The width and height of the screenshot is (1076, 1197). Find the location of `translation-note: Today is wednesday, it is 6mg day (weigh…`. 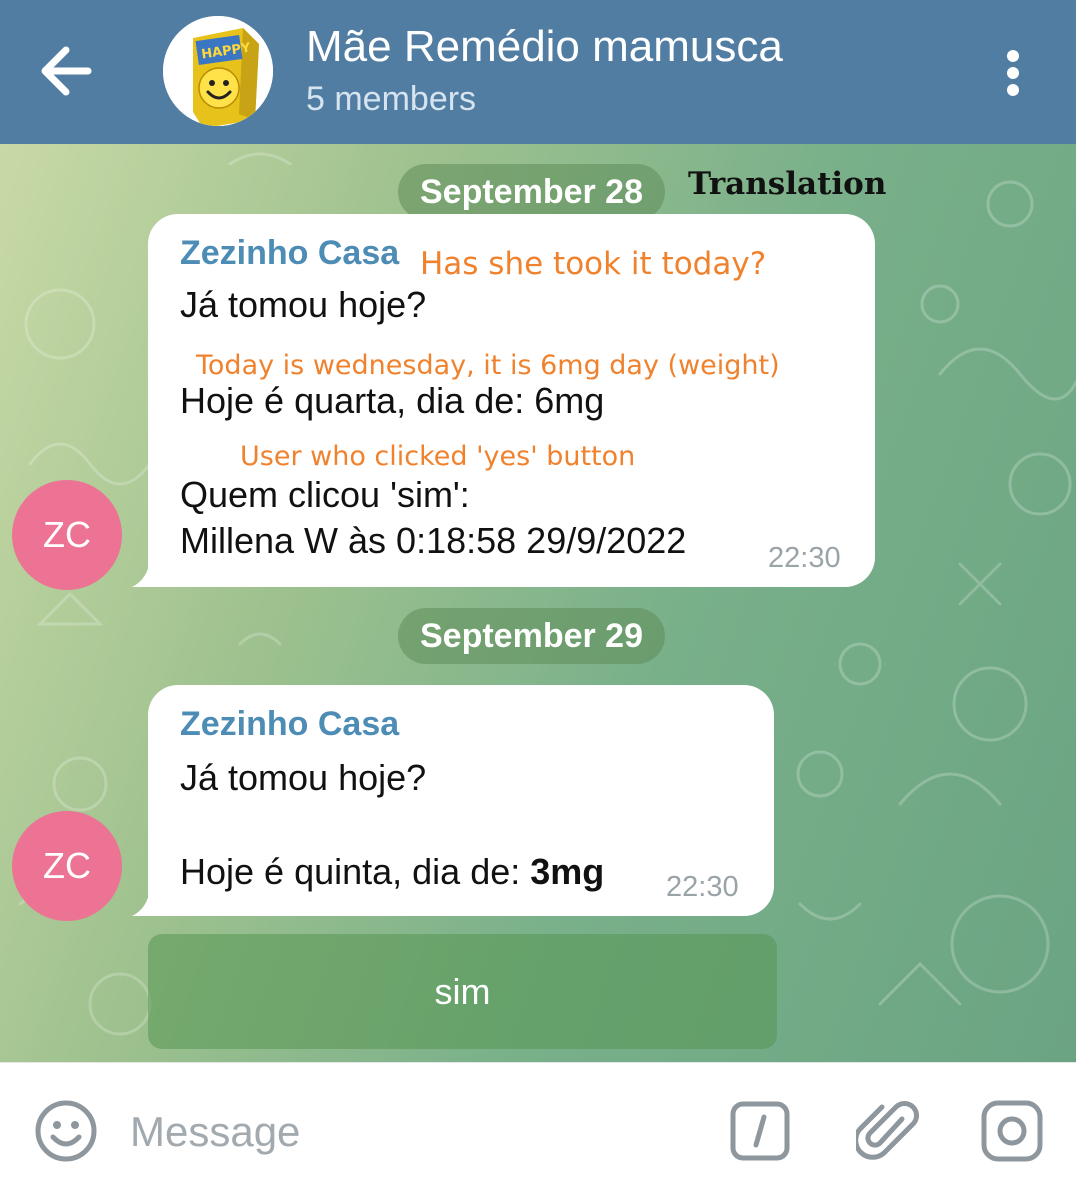

translation-note: Today is wednesday, it is 6mg day (weigh… is located at coordinates (488, 365).